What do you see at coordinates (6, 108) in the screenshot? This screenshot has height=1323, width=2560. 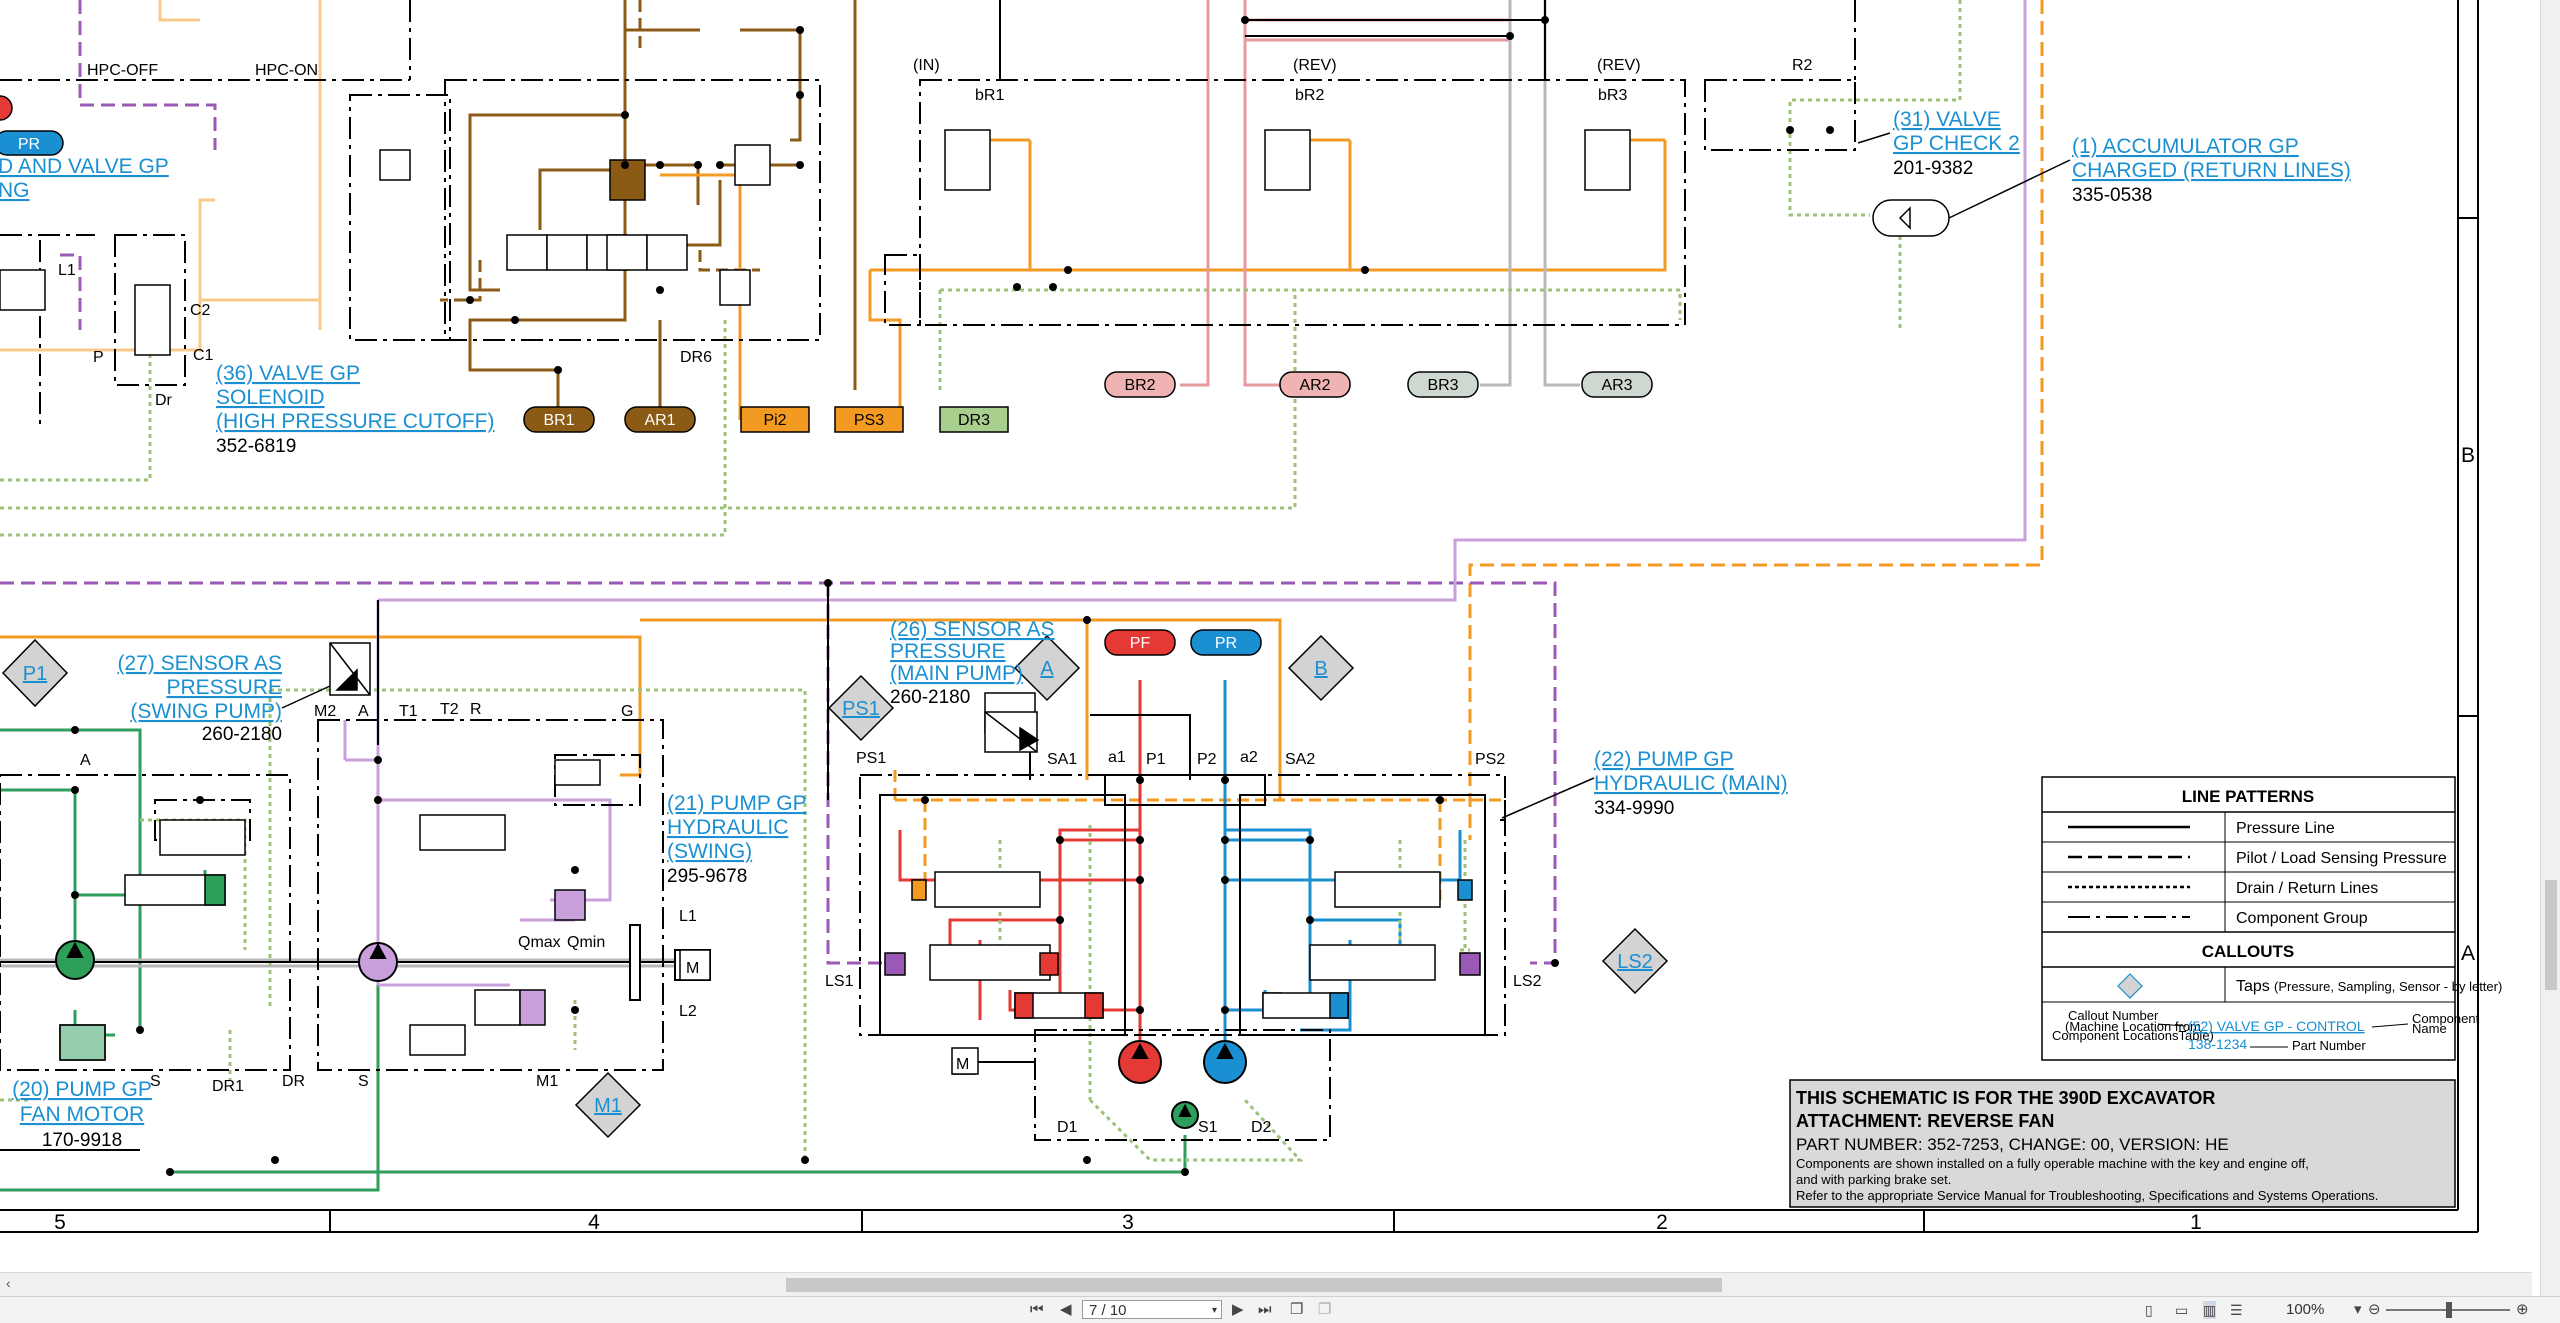 I see `port-red-stub` at bounding box center [6, 108].